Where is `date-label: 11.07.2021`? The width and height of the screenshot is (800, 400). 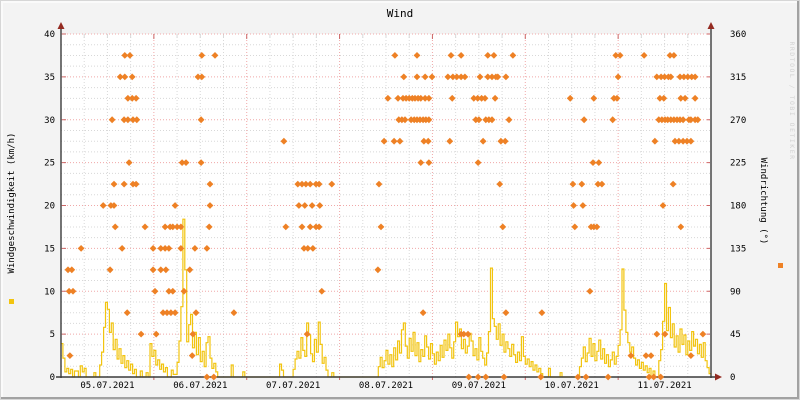
date-label: 11.07.2021 is located at coordinates (664, 386).